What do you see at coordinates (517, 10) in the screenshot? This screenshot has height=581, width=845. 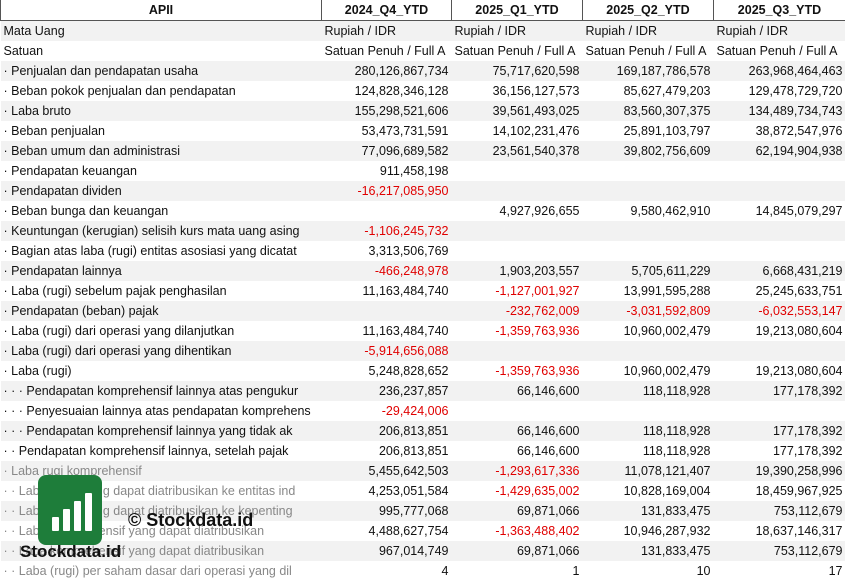 I see `header-col-2025-q1: 2025_Q1_YTD` at bounding box center [517, 10].